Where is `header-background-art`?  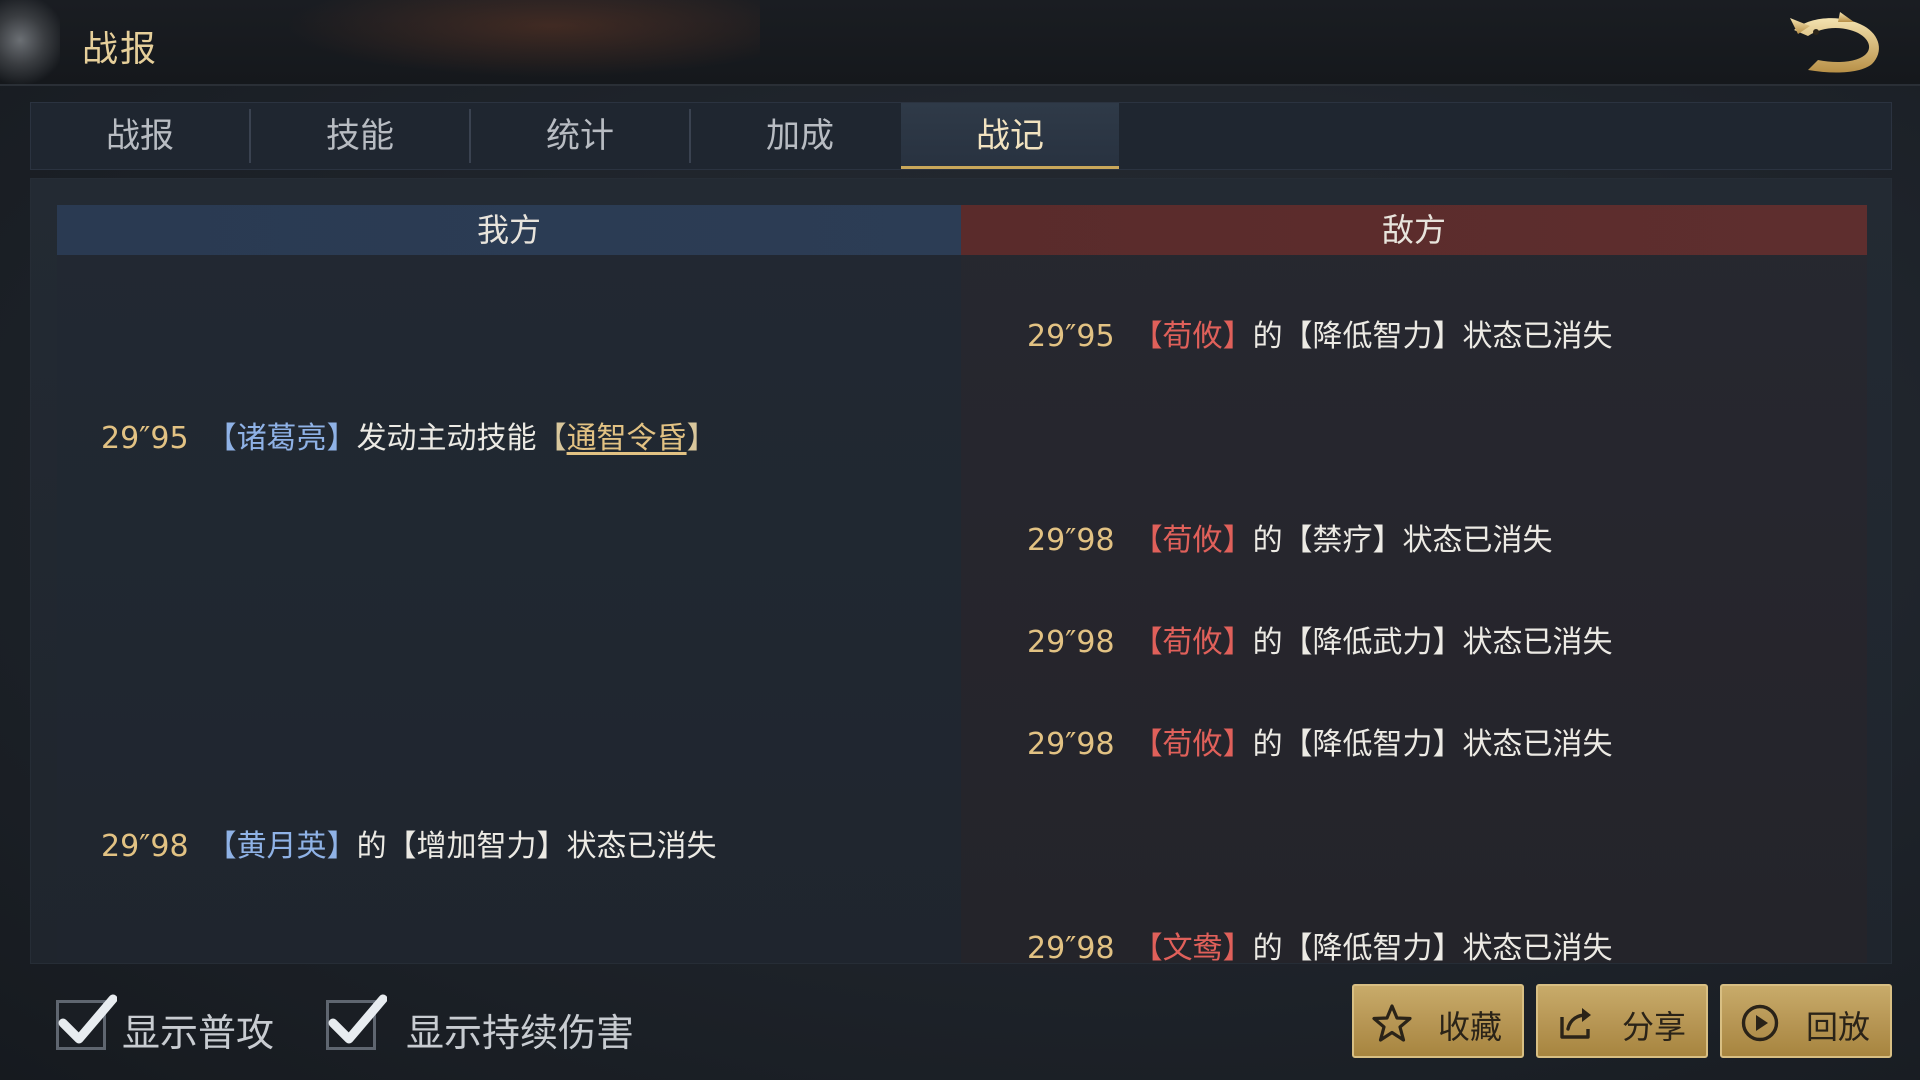
header-background-art is located at coordinates (500, 43).